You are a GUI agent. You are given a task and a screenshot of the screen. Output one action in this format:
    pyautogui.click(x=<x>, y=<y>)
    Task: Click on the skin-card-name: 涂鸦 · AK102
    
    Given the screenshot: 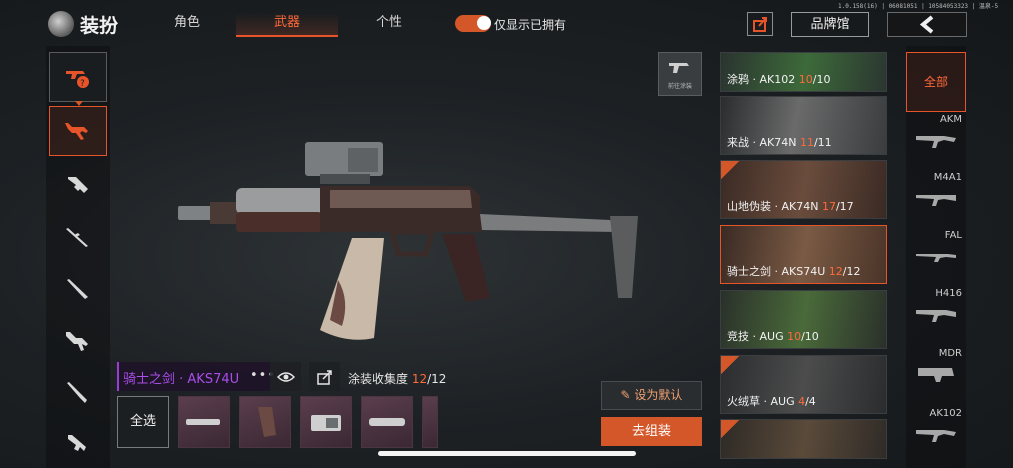 What is the action you would take?
    pyautogui.click(x=763, y=79)
    